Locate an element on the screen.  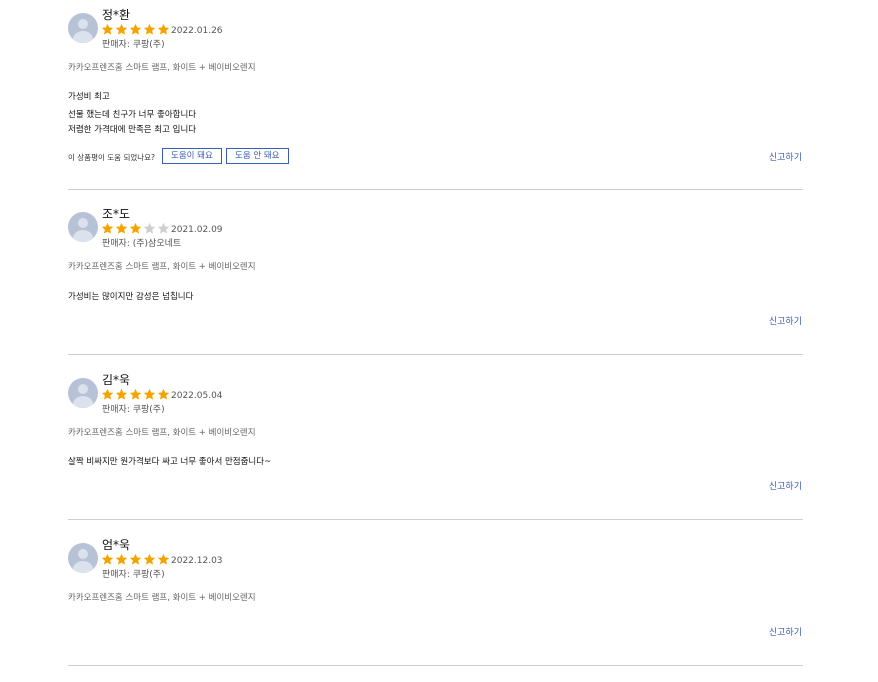
review-text-line: 저렴한 가격대에 만족은 최고 입니다 is located at coordinates (132, 130).